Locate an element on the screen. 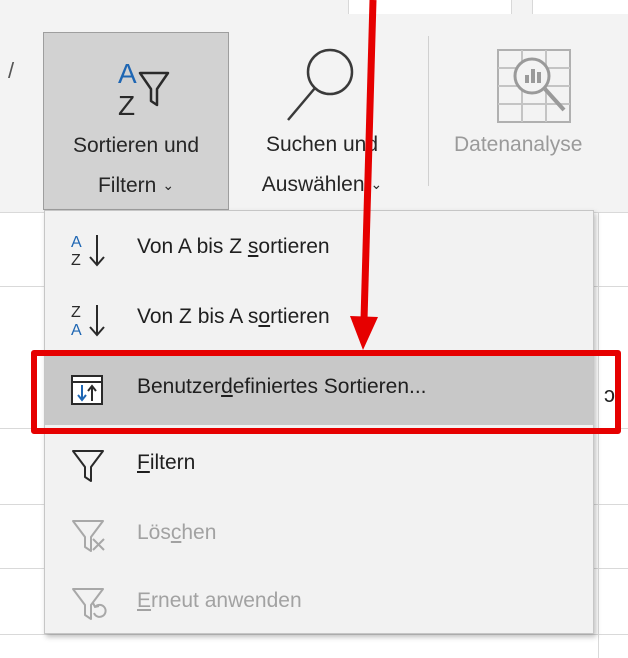 The image size is (628, 658). ribbon-separator is located at coordinates (428, 111).